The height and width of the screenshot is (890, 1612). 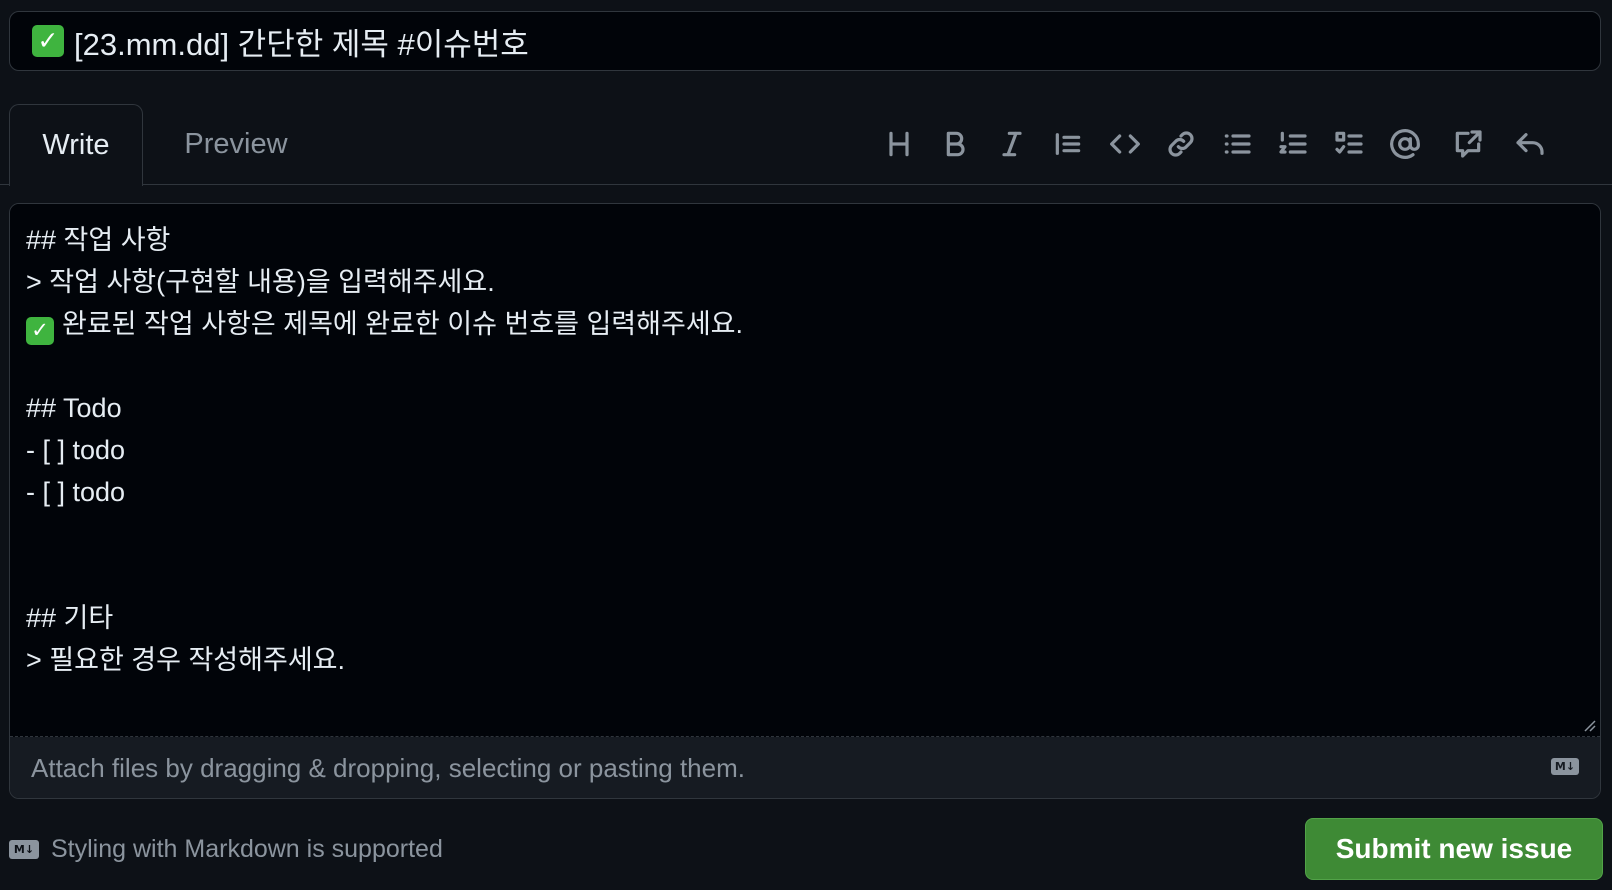 I want to click on editor-line: ## Todo, so click(x=74, y=408).